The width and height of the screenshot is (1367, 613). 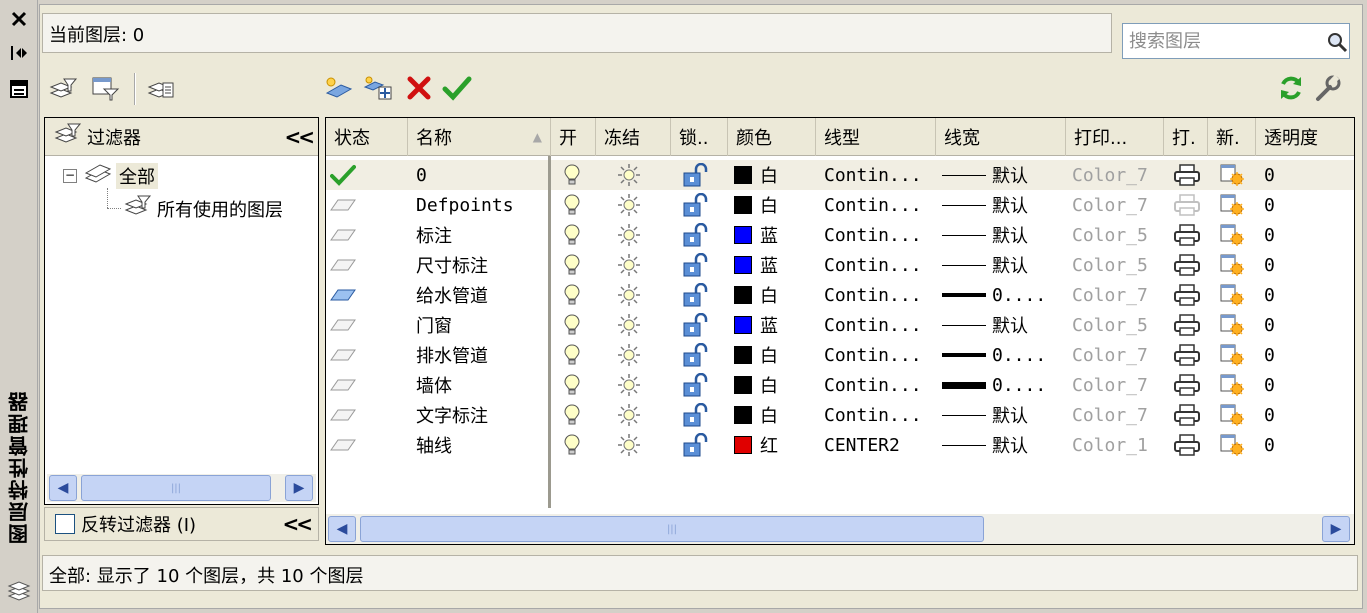 What do you see at coordinates (486, 265) in the screenshot?
I see `layer-name: 尺寸标注` at bounding box center [486, 265].